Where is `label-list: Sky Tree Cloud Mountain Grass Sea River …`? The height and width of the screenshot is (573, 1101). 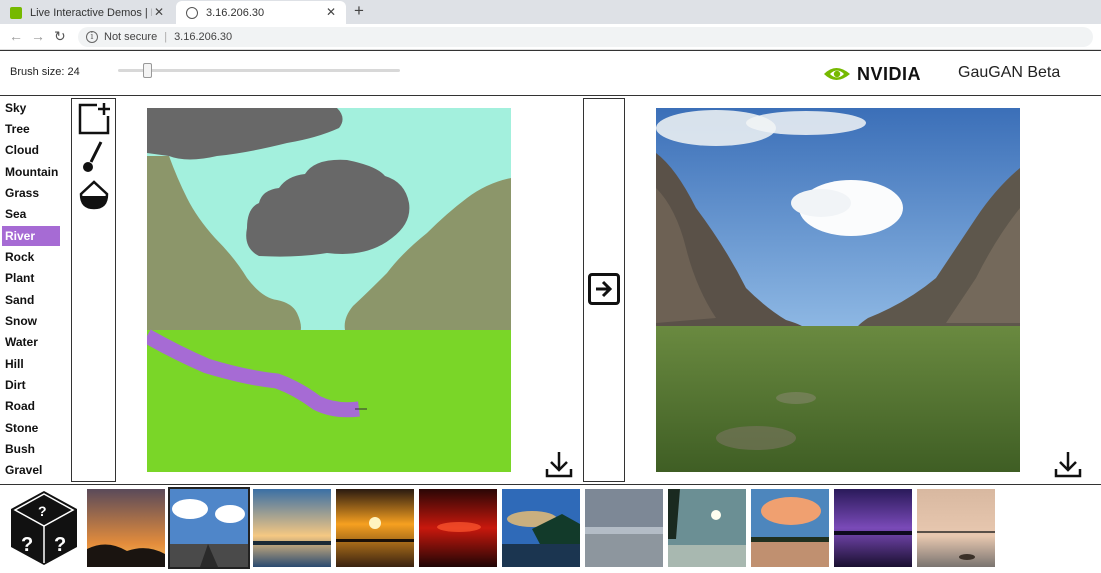 label-list: Sky Tree Cloud Mountain Grass Sea River … is located at coordinates (35, 292).